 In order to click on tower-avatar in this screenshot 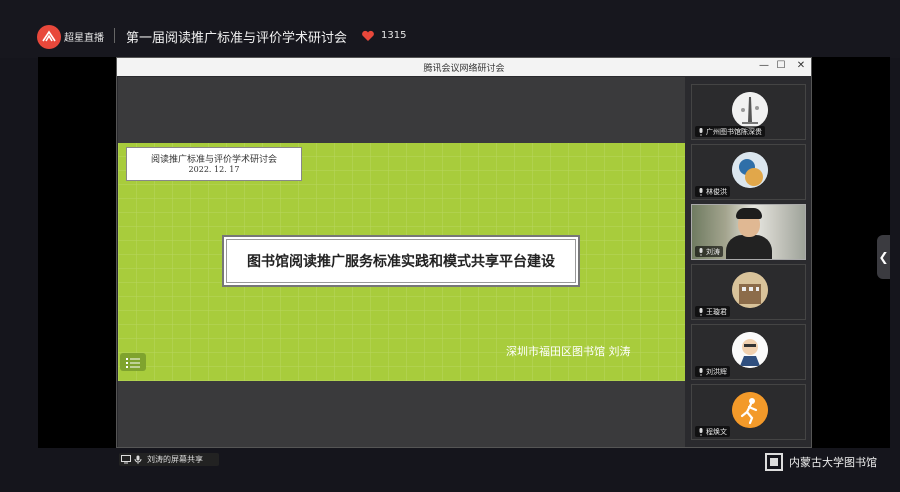, I will do `click(750, 110)`.